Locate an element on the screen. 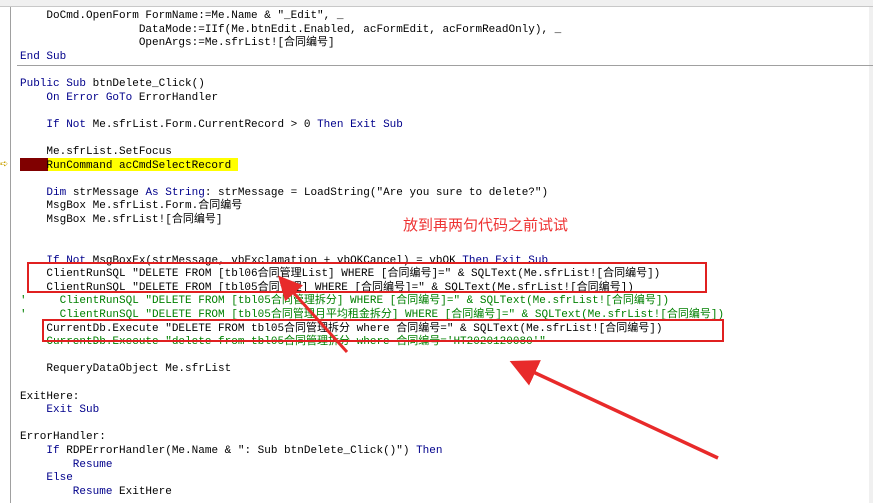 This screenshot has height=503, width=873. code-token: ErrorHandler is located at coordinates (178, 97).